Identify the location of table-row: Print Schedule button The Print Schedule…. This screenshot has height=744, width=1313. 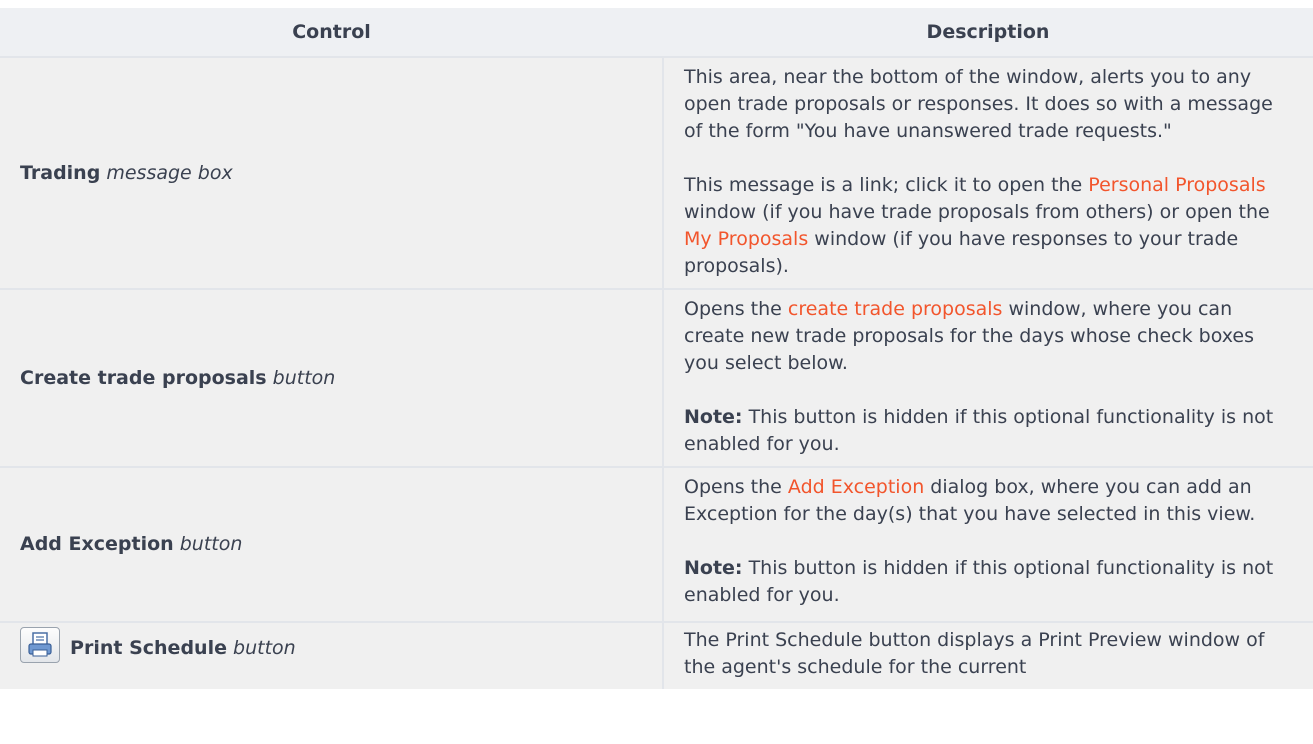
(656, 655).